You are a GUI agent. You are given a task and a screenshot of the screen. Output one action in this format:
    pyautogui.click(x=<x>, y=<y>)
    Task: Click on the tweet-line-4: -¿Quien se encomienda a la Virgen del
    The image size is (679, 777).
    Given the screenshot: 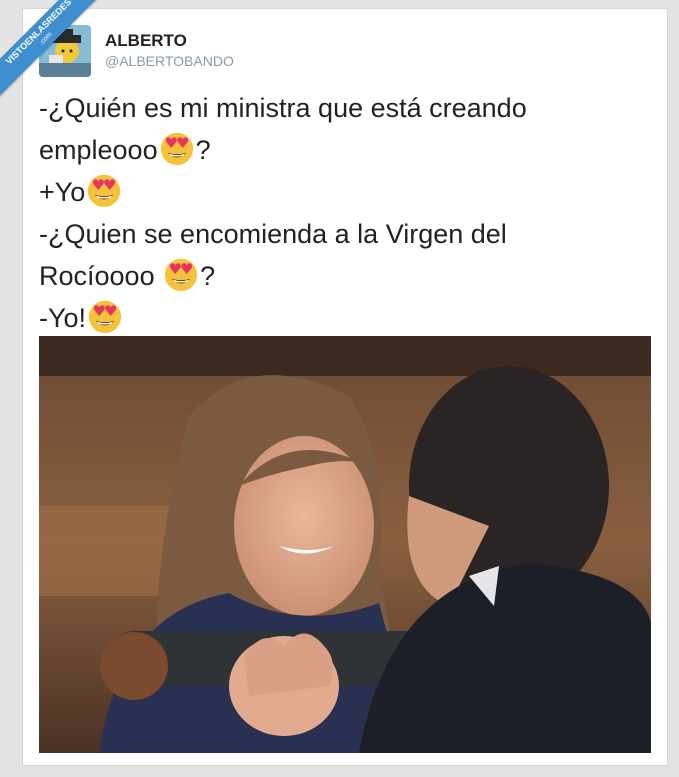 What is the action you would take?
    pyautogui.click(x=273, y=234)
    